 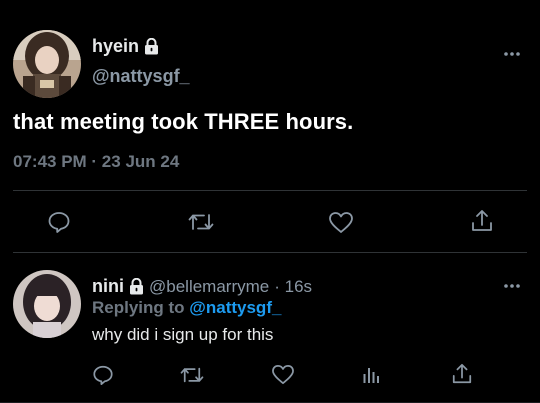 What do you see at coordinates (183, 121) in the screenshot?
I see `tweet-text: that meeting took THREE hours.` at bounding box center [183, 121].